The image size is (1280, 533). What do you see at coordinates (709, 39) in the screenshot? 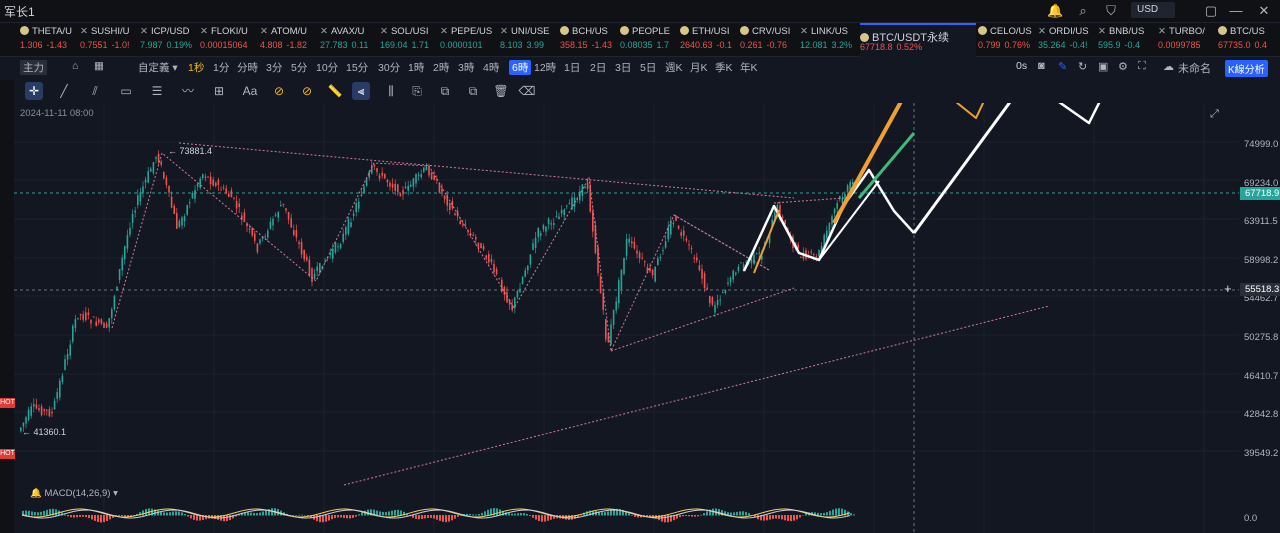
I see `ticker-tab: ETH/USI 2640.63 -0.1` at bounding box center [709, 39].